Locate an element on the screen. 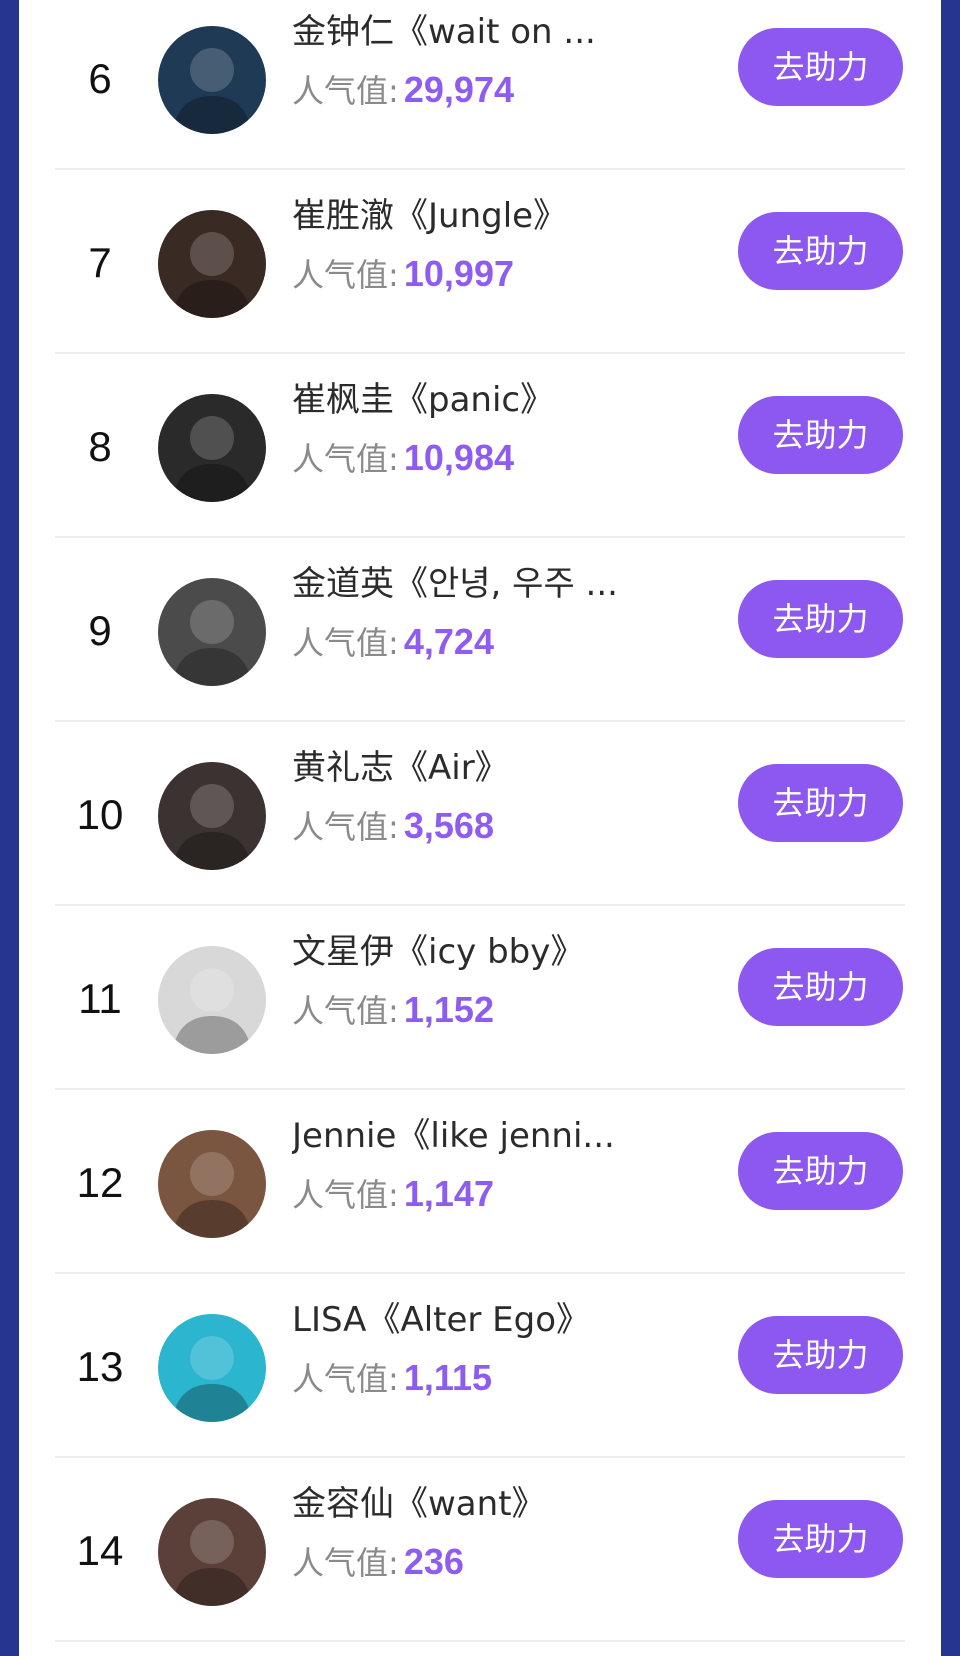 The width and height of the screenshot is (960, 1656). rank-number: 9 is located at coordinates (100, 630).